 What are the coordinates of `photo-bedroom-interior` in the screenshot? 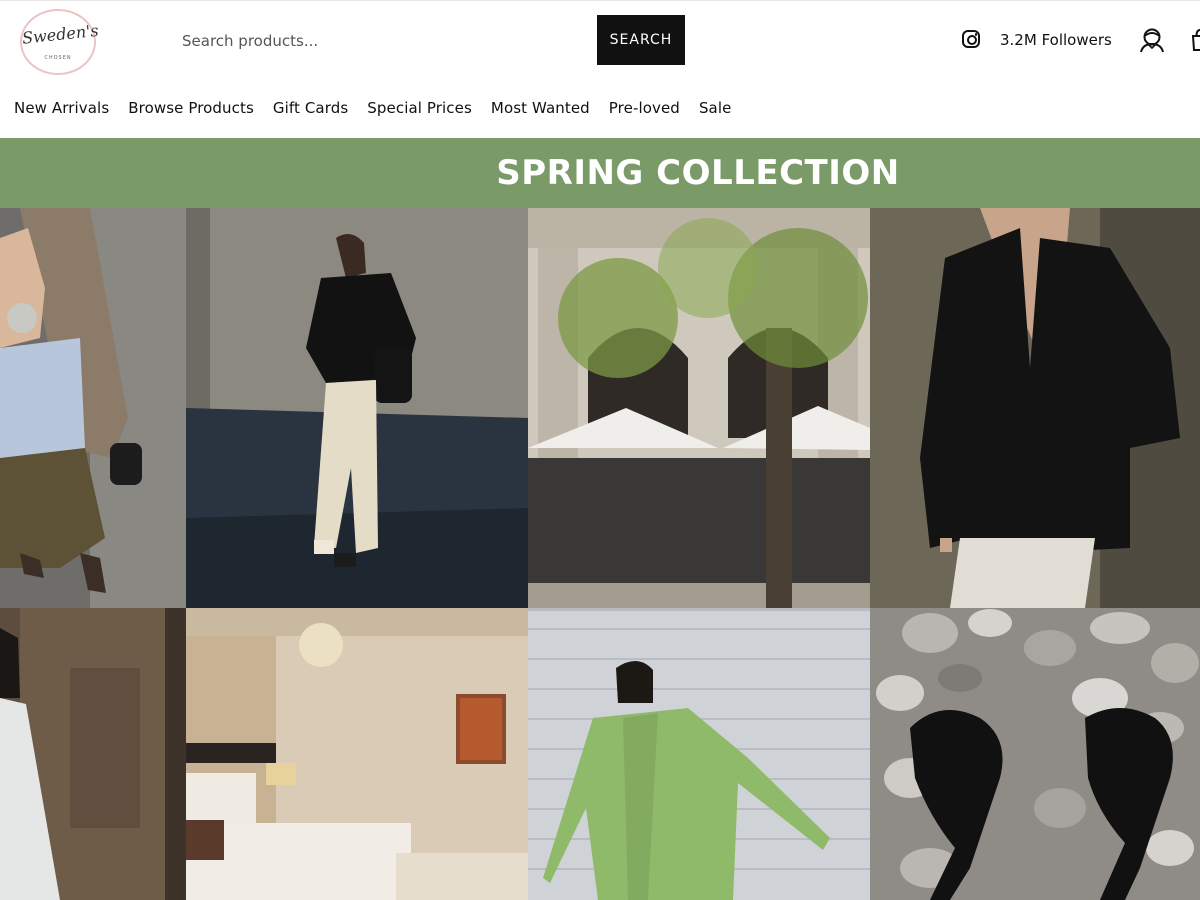 It's located at (357, 754).